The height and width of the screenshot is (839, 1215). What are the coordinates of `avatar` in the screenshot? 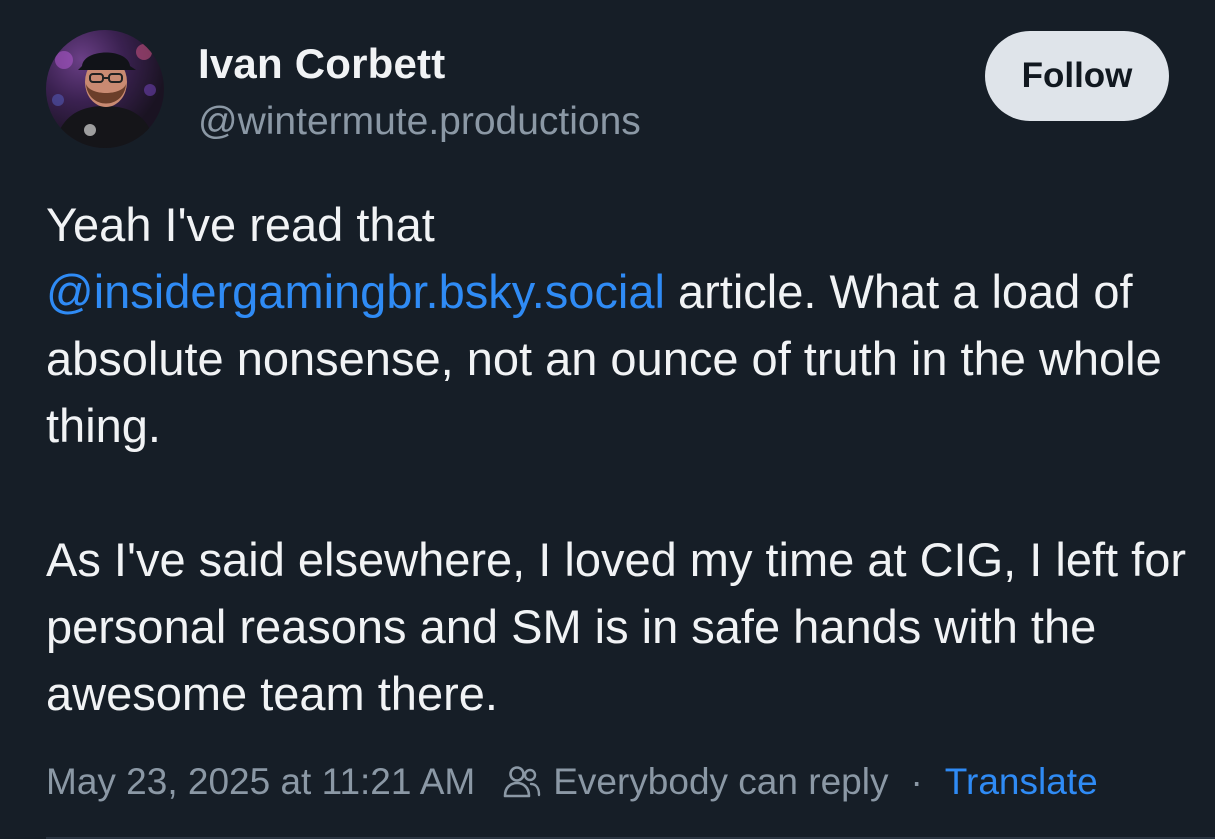 It's located at (105, 89).